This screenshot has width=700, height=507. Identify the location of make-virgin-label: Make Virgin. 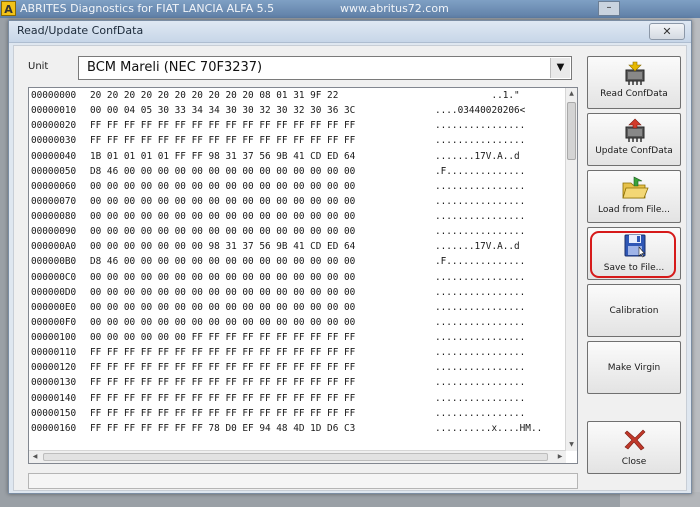
(634, 368).